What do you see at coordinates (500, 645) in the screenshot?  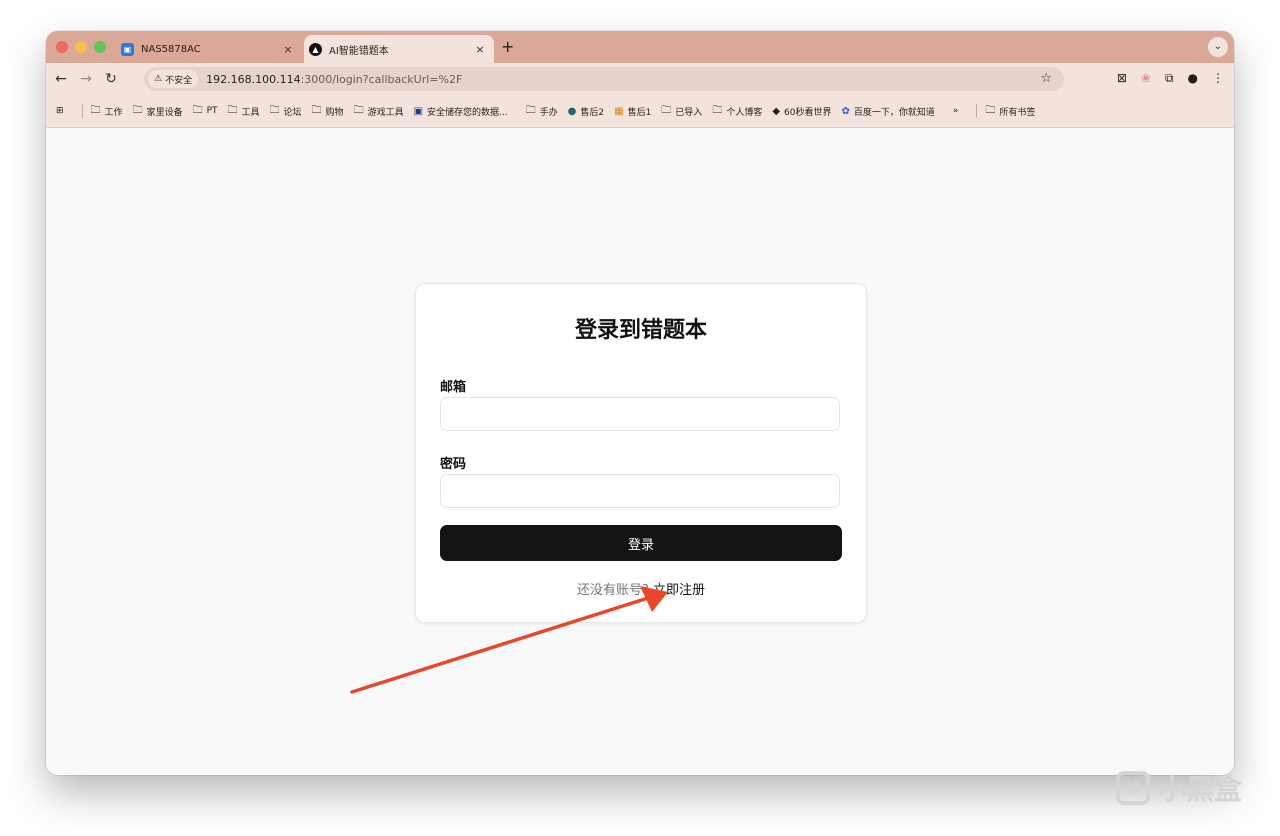 I see `arrow-shaft` at bounding box center [500, 645].